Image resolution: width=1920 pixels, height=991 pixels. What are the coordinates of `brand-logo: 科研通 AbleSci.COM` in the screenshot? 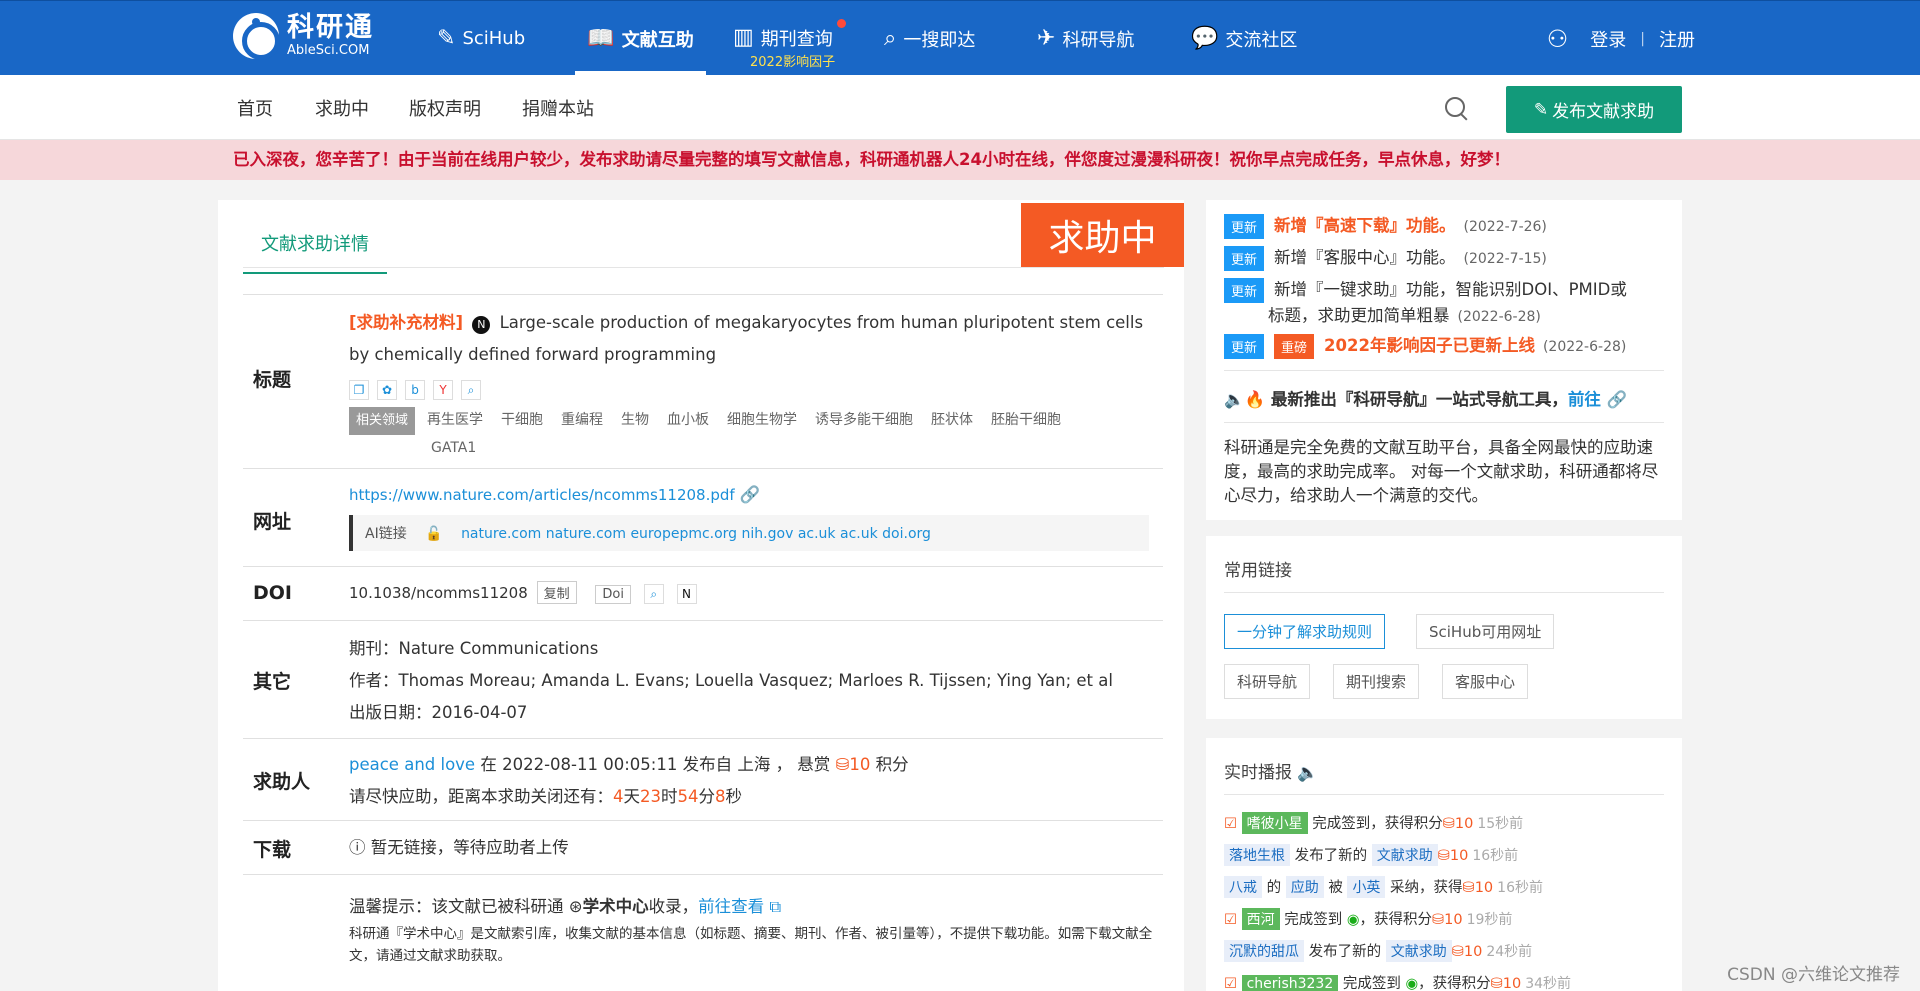 It's located at (303, 36).